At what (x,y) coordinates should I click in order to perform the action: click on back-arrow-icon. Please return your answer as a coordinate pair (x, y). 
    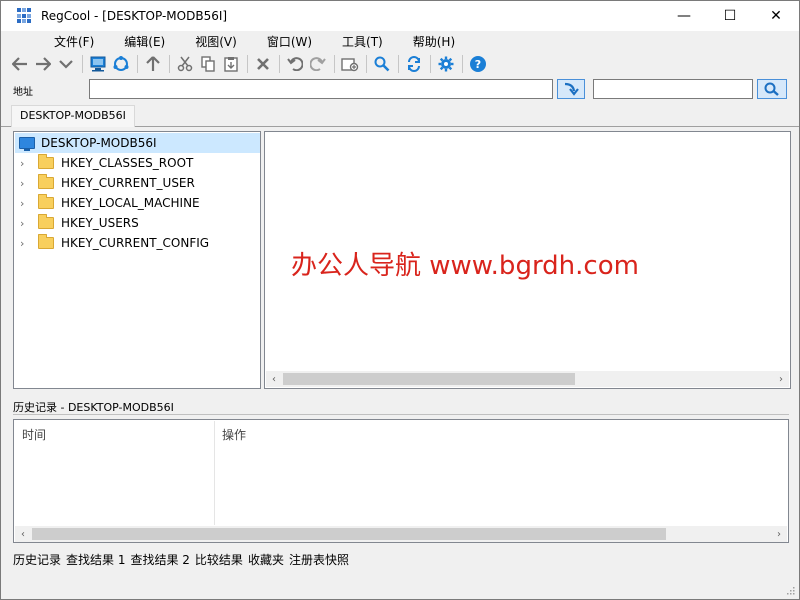
    Looking at the image, I should click on (20, 64).